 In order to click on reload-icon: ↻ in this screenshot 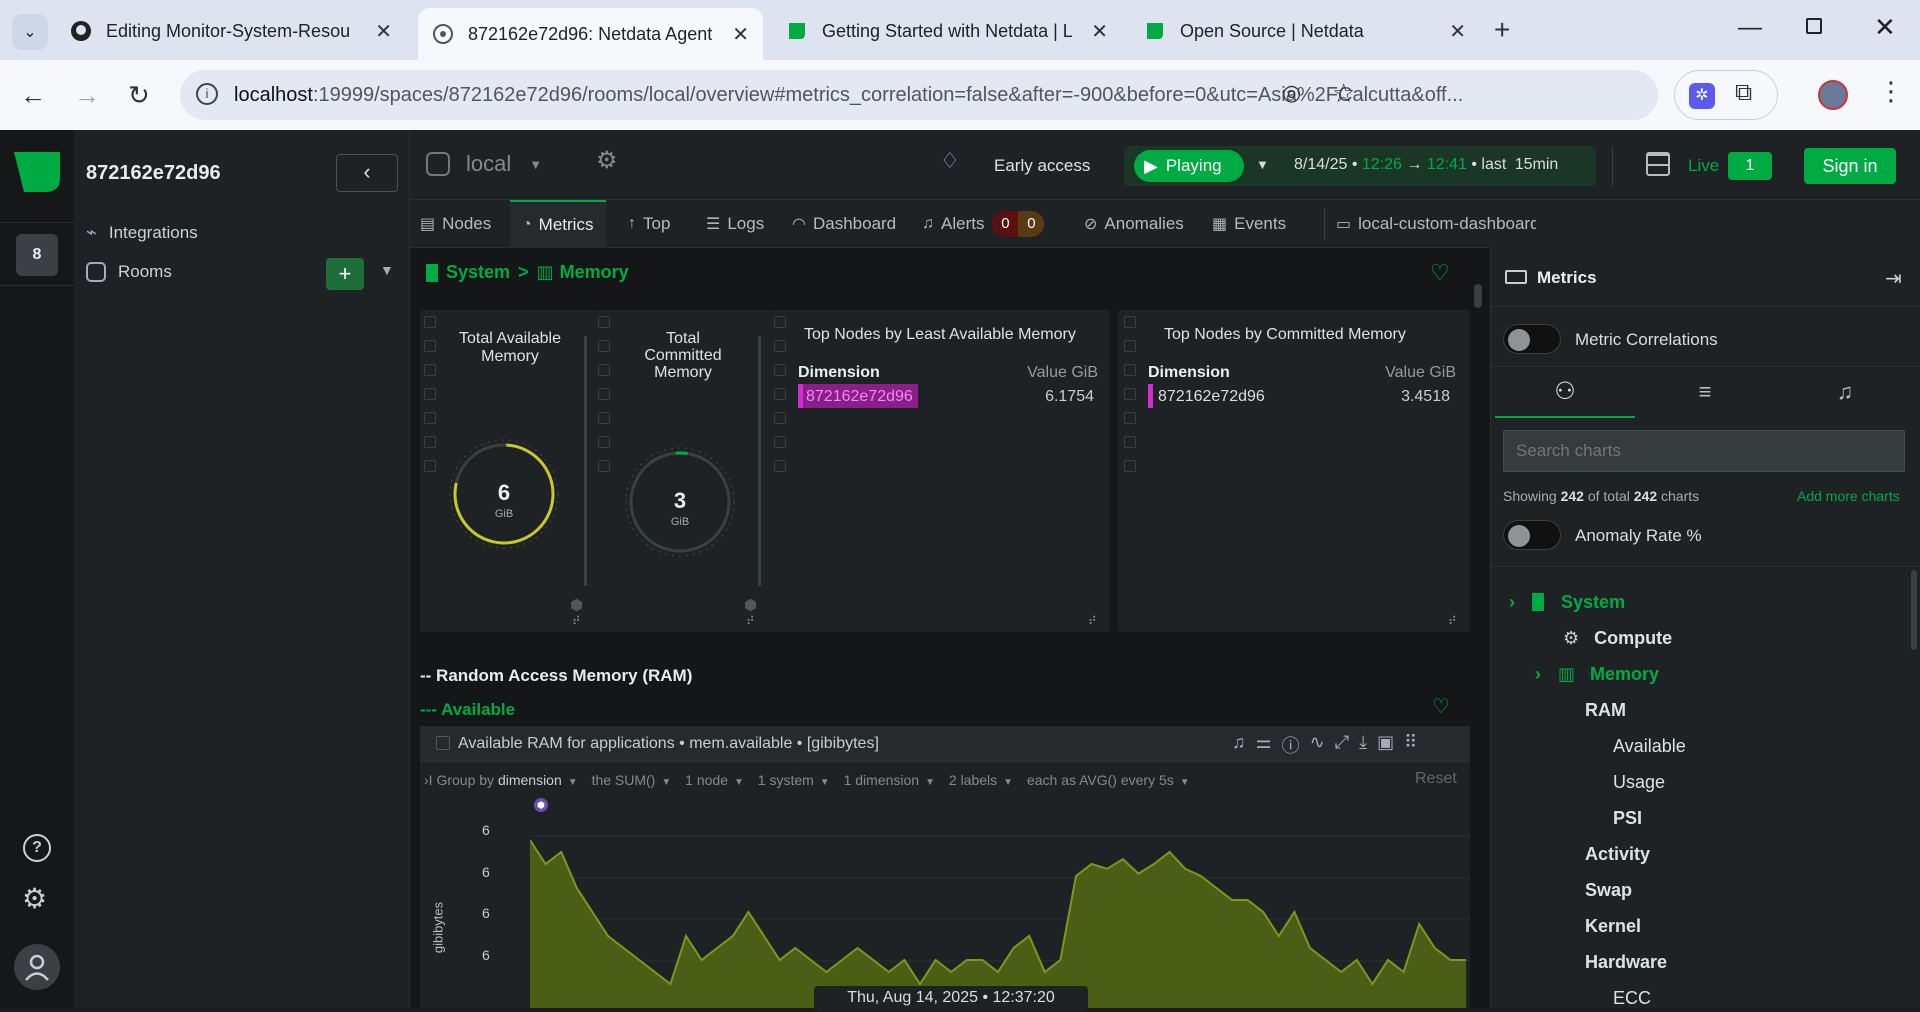, I will do `click(139, 95)`.